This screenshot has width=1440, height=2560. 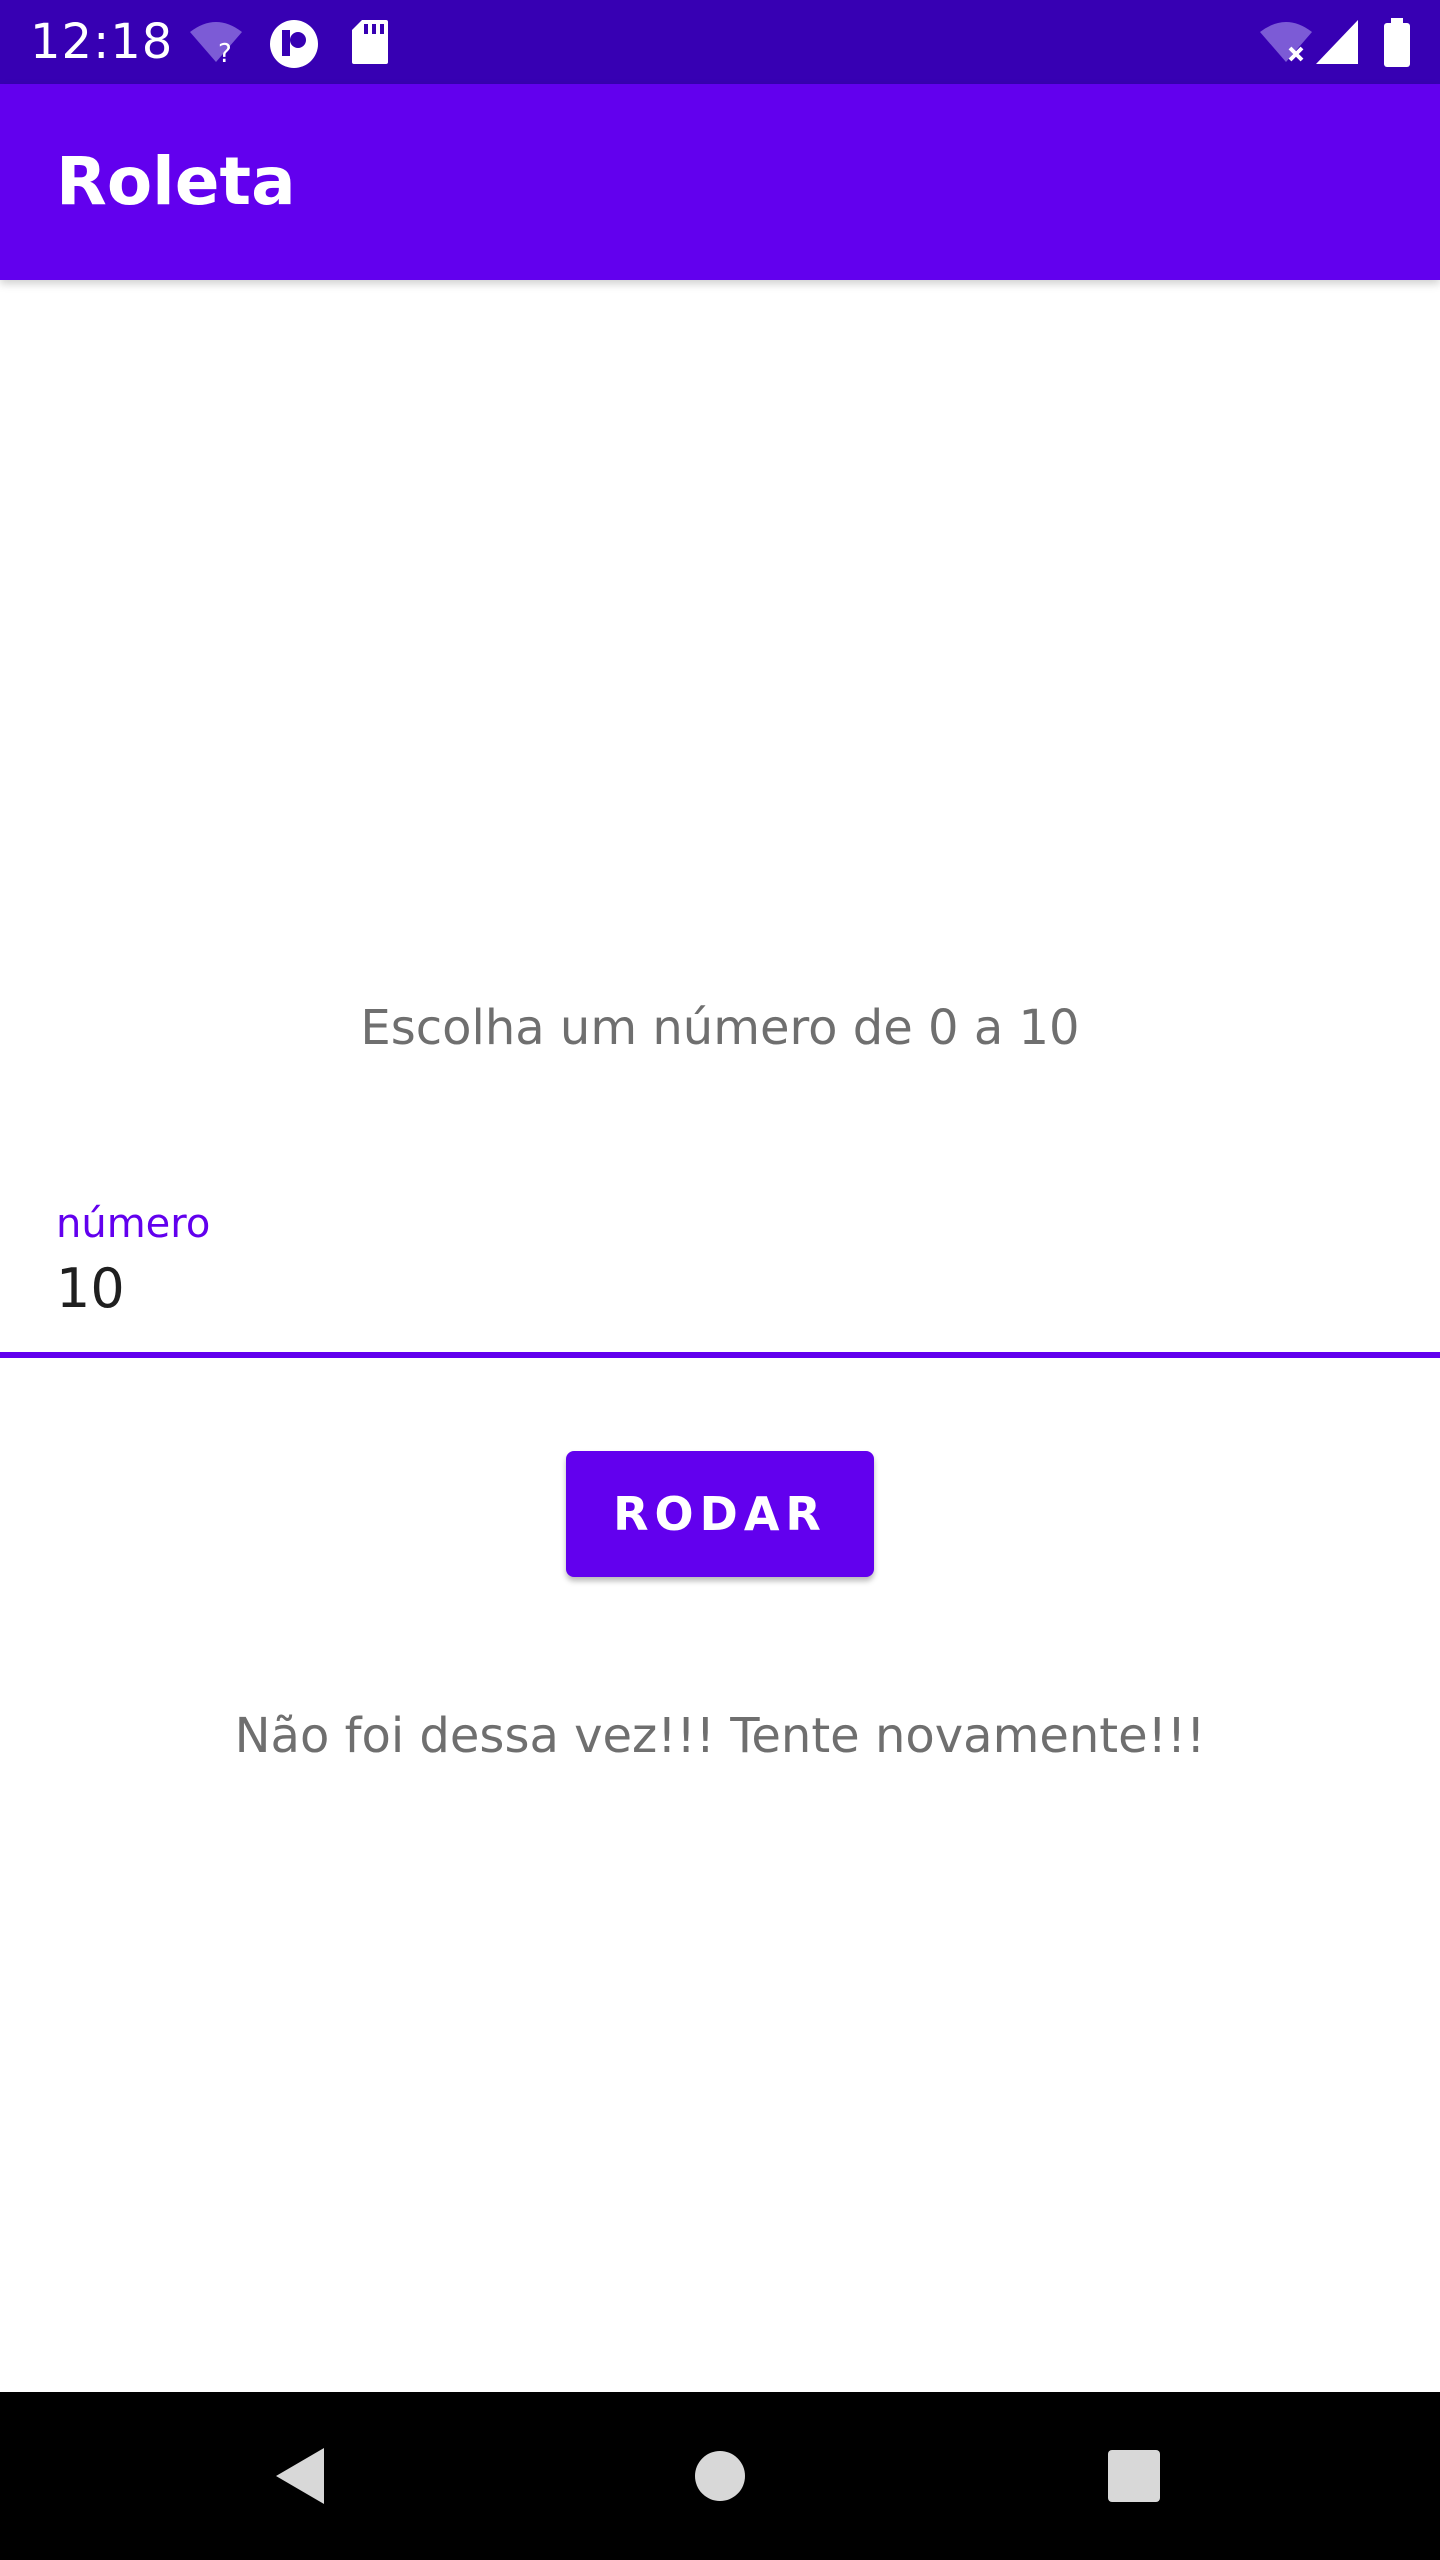 I want to click on recents-icon, so click(x=1134, y=2476).